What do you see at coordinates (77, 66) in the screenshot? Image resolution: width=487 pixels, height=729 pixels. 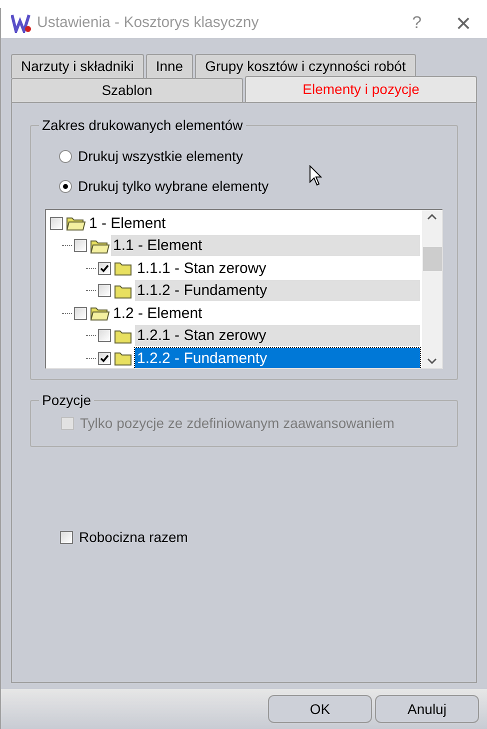 I see `tab: Narzuty i składniki` at bounding box center [77, 66].